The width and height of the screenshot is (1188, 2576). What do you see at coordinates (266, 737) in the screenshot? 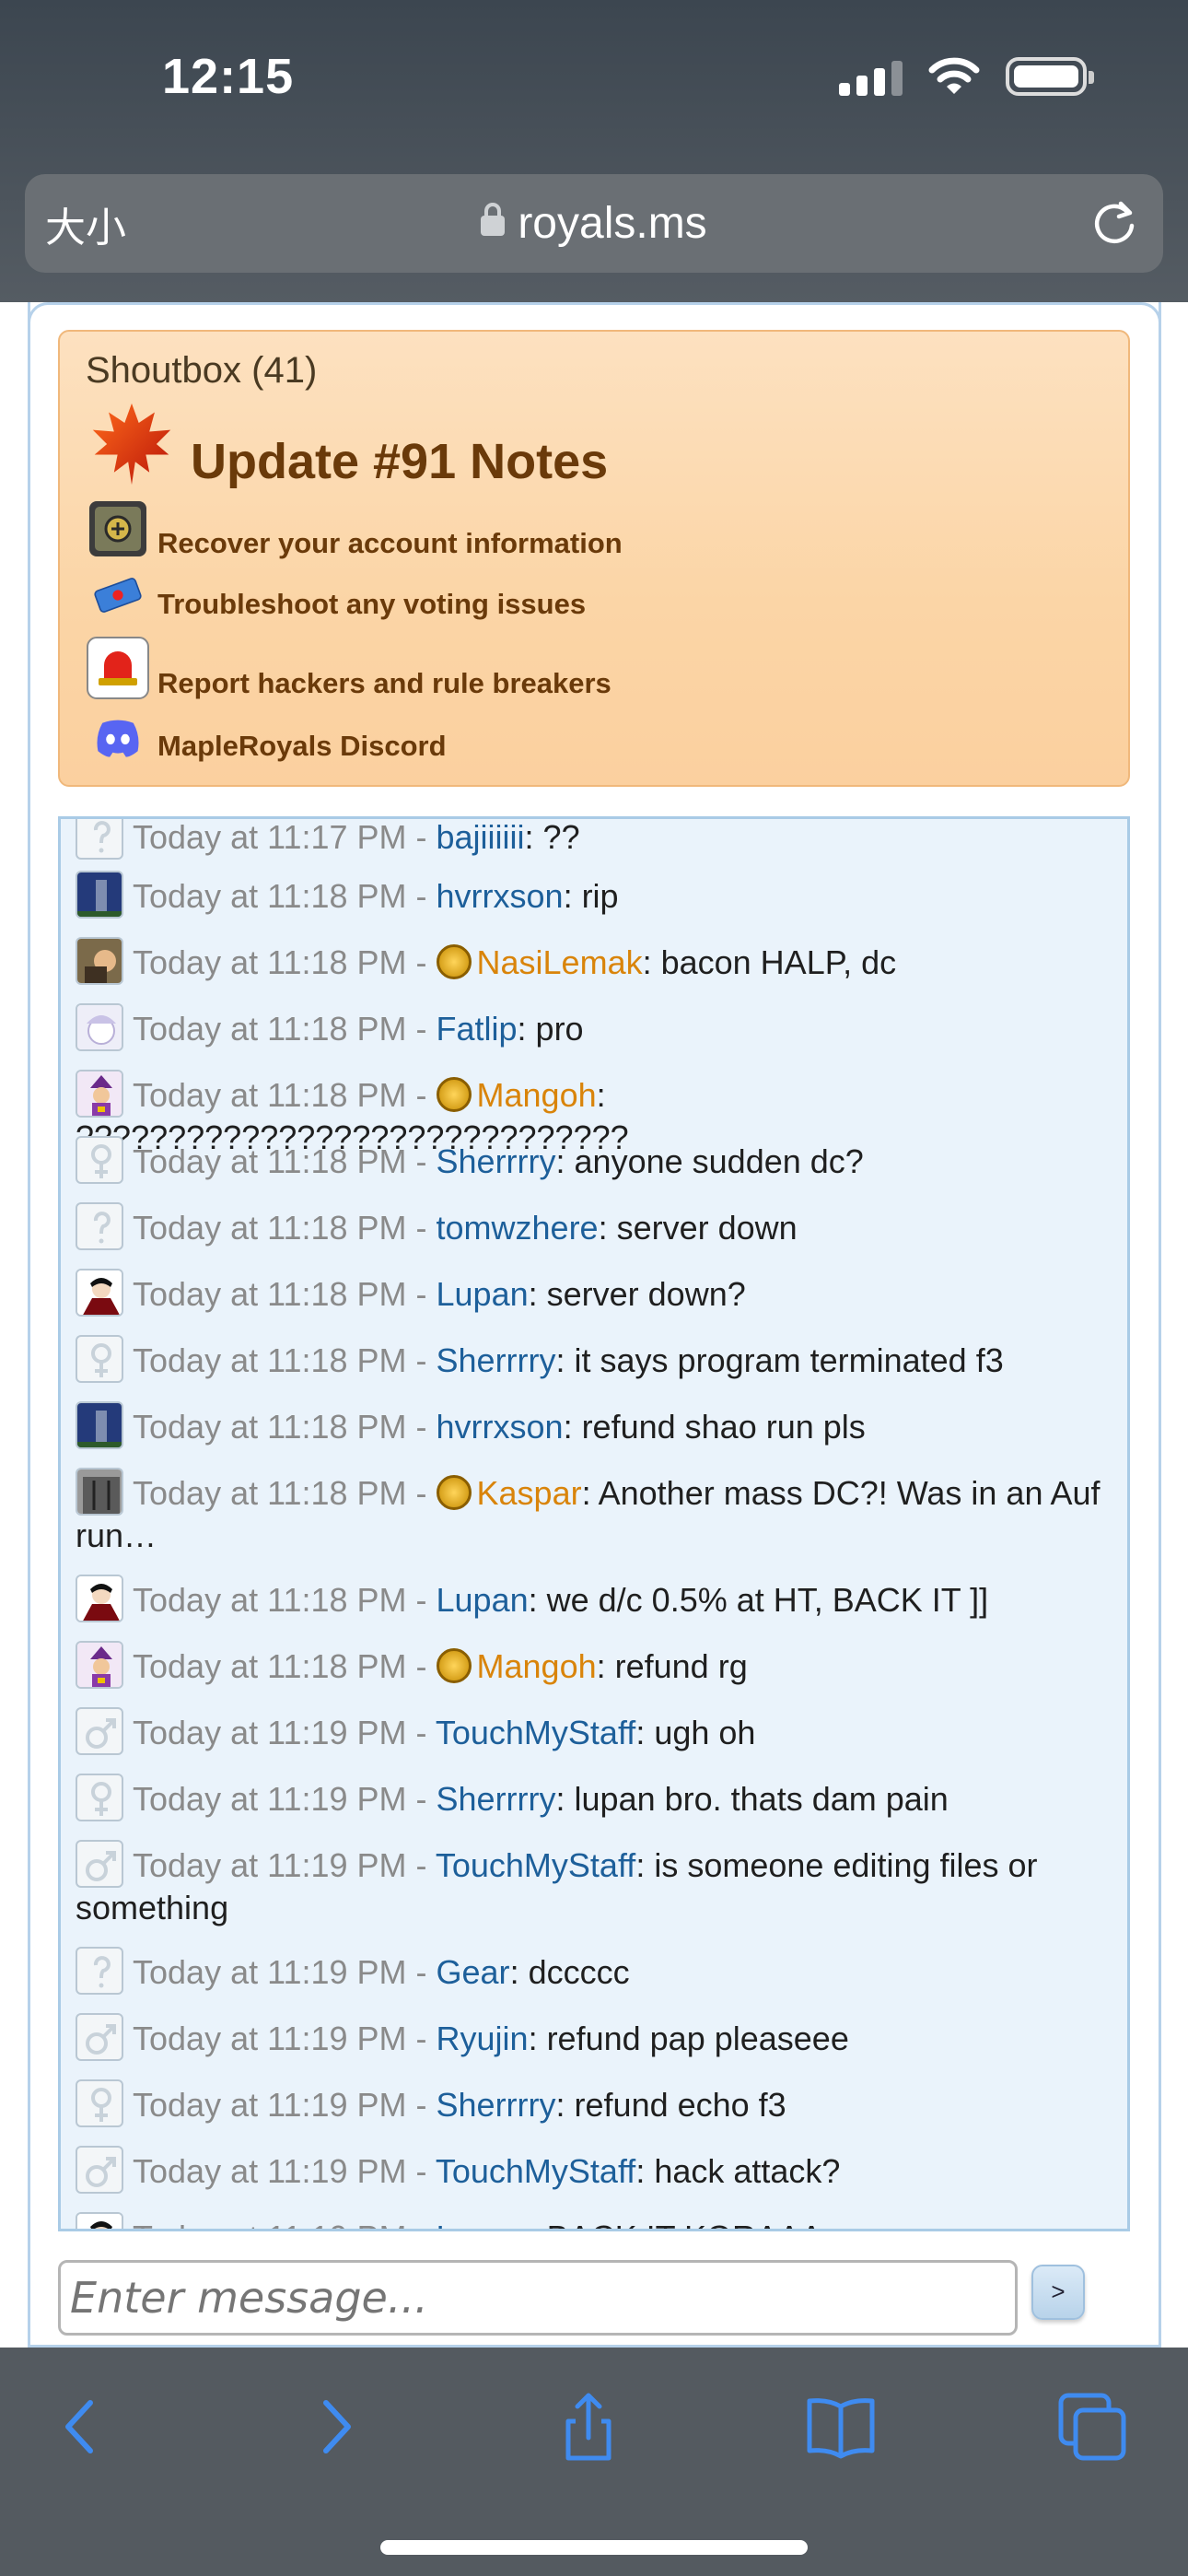
I see `discord-link: MapleRoyals Discord` at bounding box center [266, 737].